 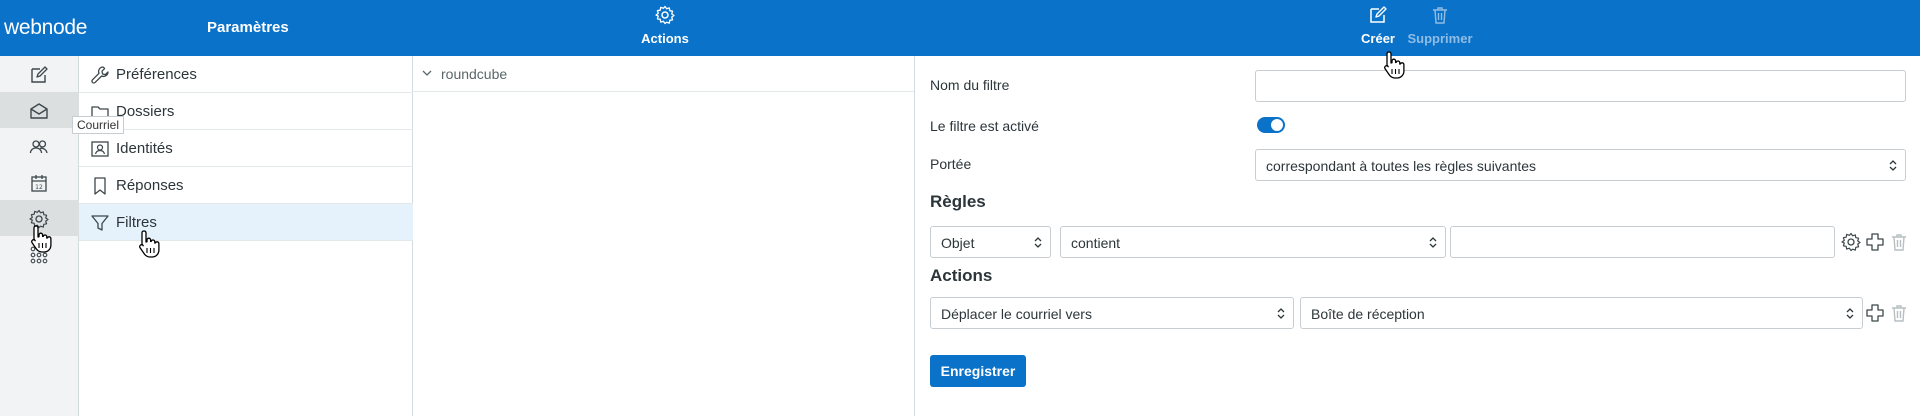 I want to click on svg-text: 12, so click(x=39, y=187).